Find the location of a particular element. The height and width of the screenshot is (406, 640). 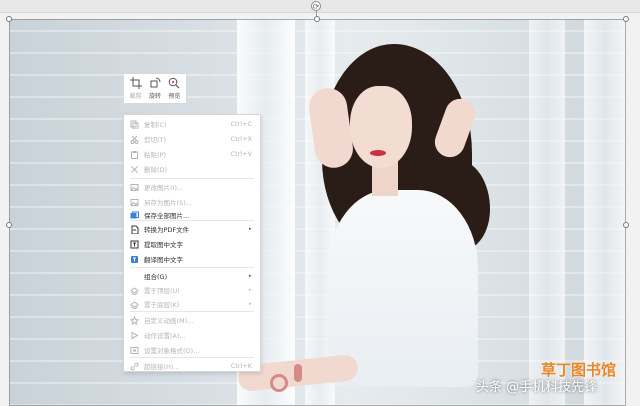

menu-item-label: 翻译图中文字 is located at coordinates (163, 260).